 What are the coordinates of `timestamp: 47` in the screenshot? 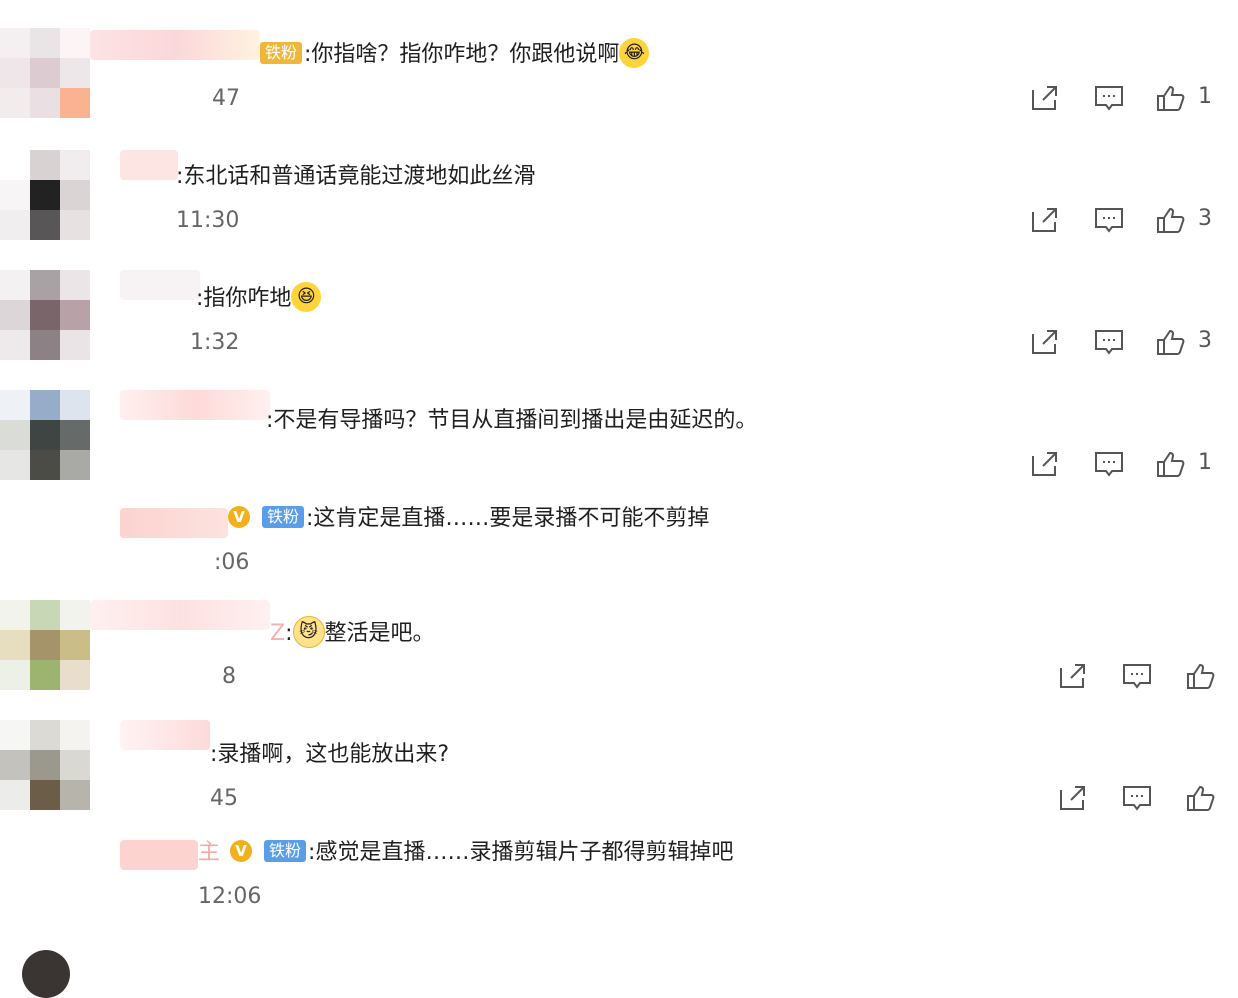 It's located at (226, 98).